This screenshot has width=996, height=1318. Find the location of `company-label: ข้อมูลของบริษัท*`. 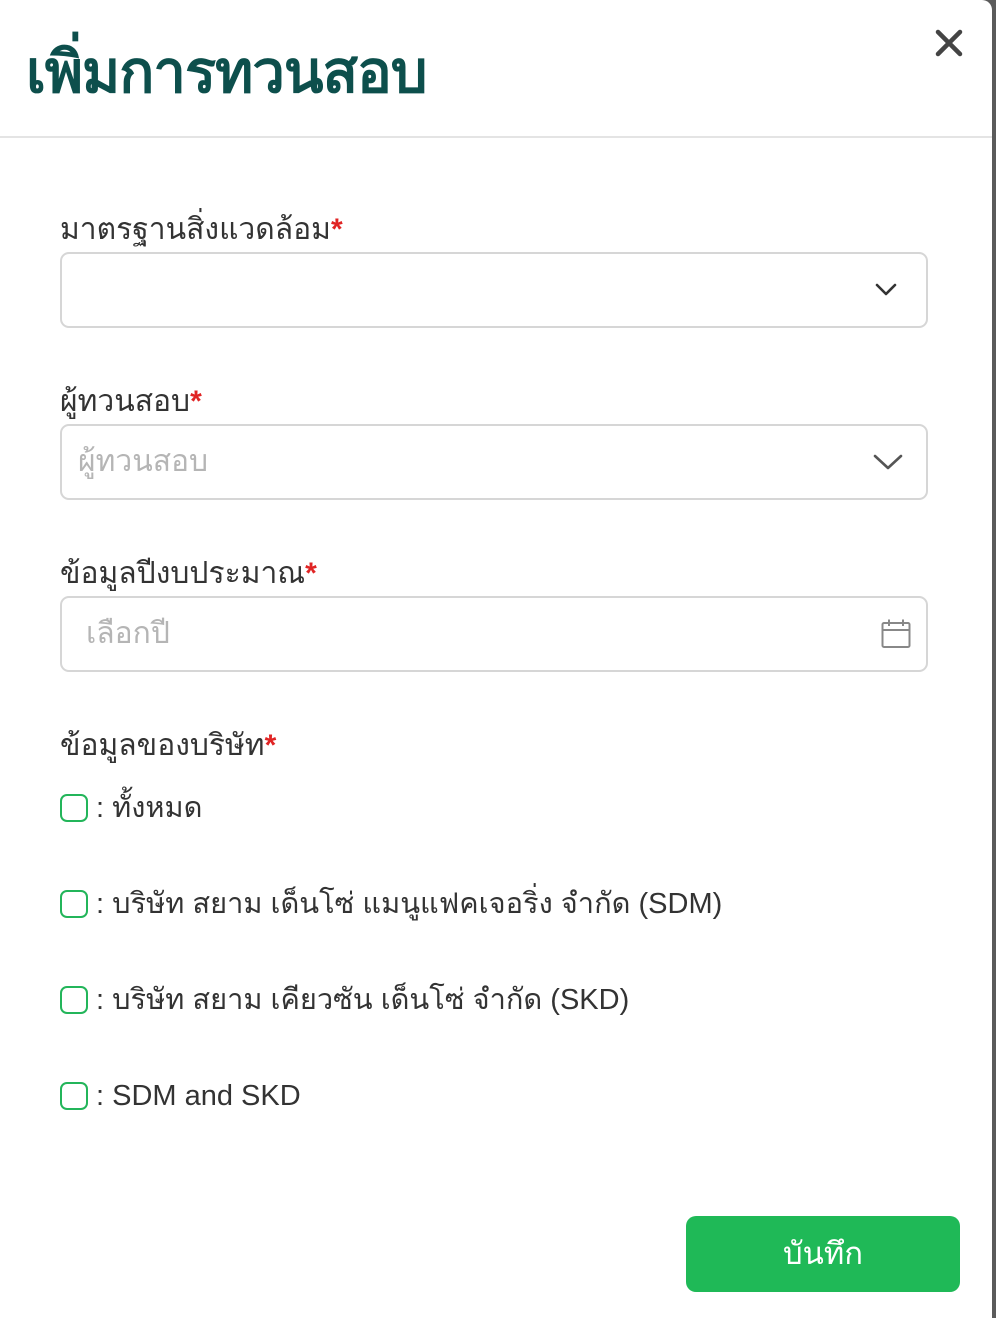

company-label: ข้อมูลของบริษัท* is located at coordinates (168, 745).